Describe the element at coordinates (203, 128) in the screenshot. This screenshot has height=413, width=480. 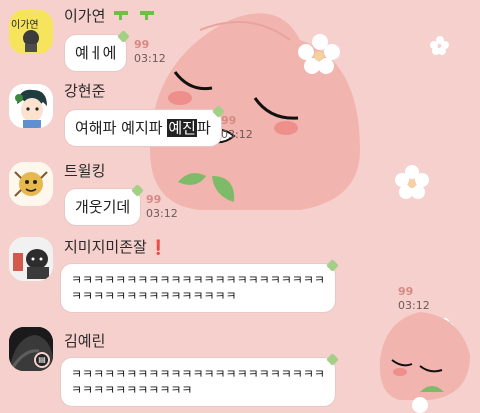
I see `message-text-end: 파` at that location.